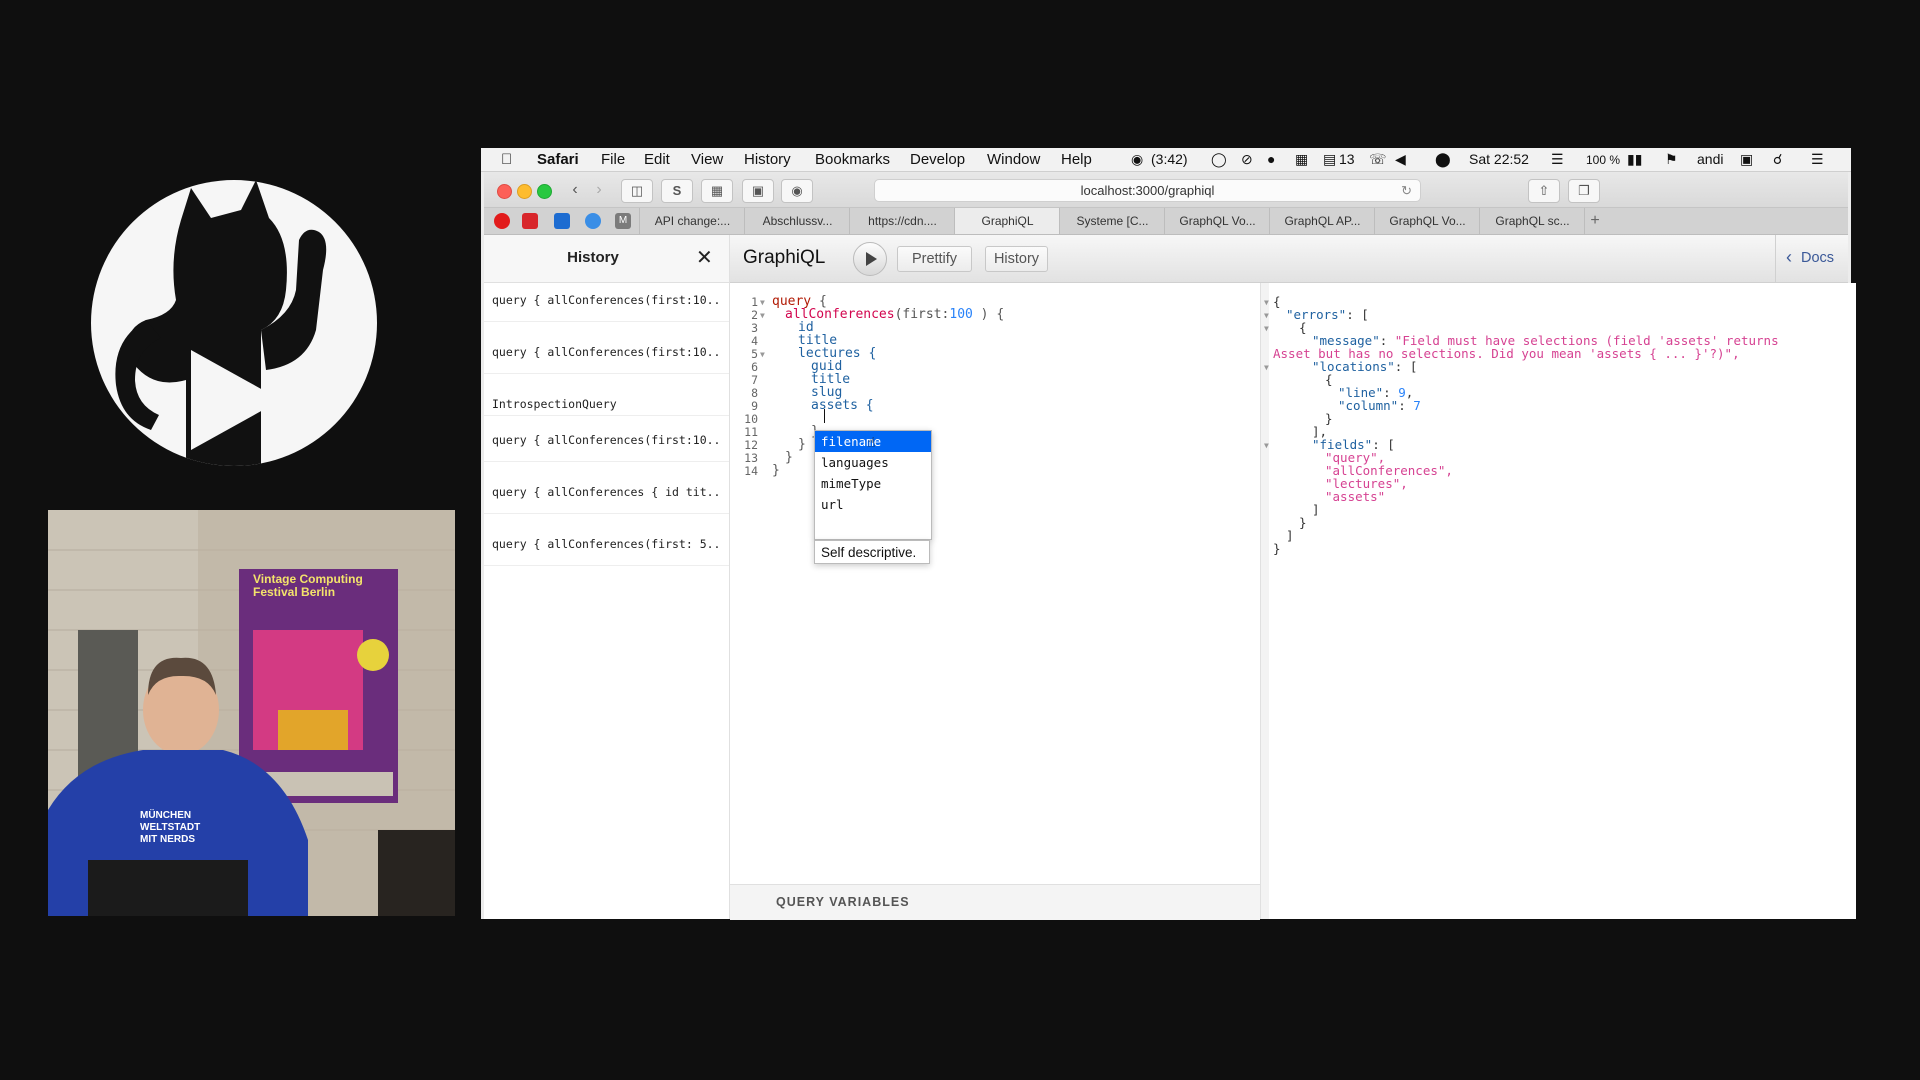  What do you see at coordinates (606, 259) in the screenshot?
I see `history-header: History ✕` at bounding box center [606, 259].